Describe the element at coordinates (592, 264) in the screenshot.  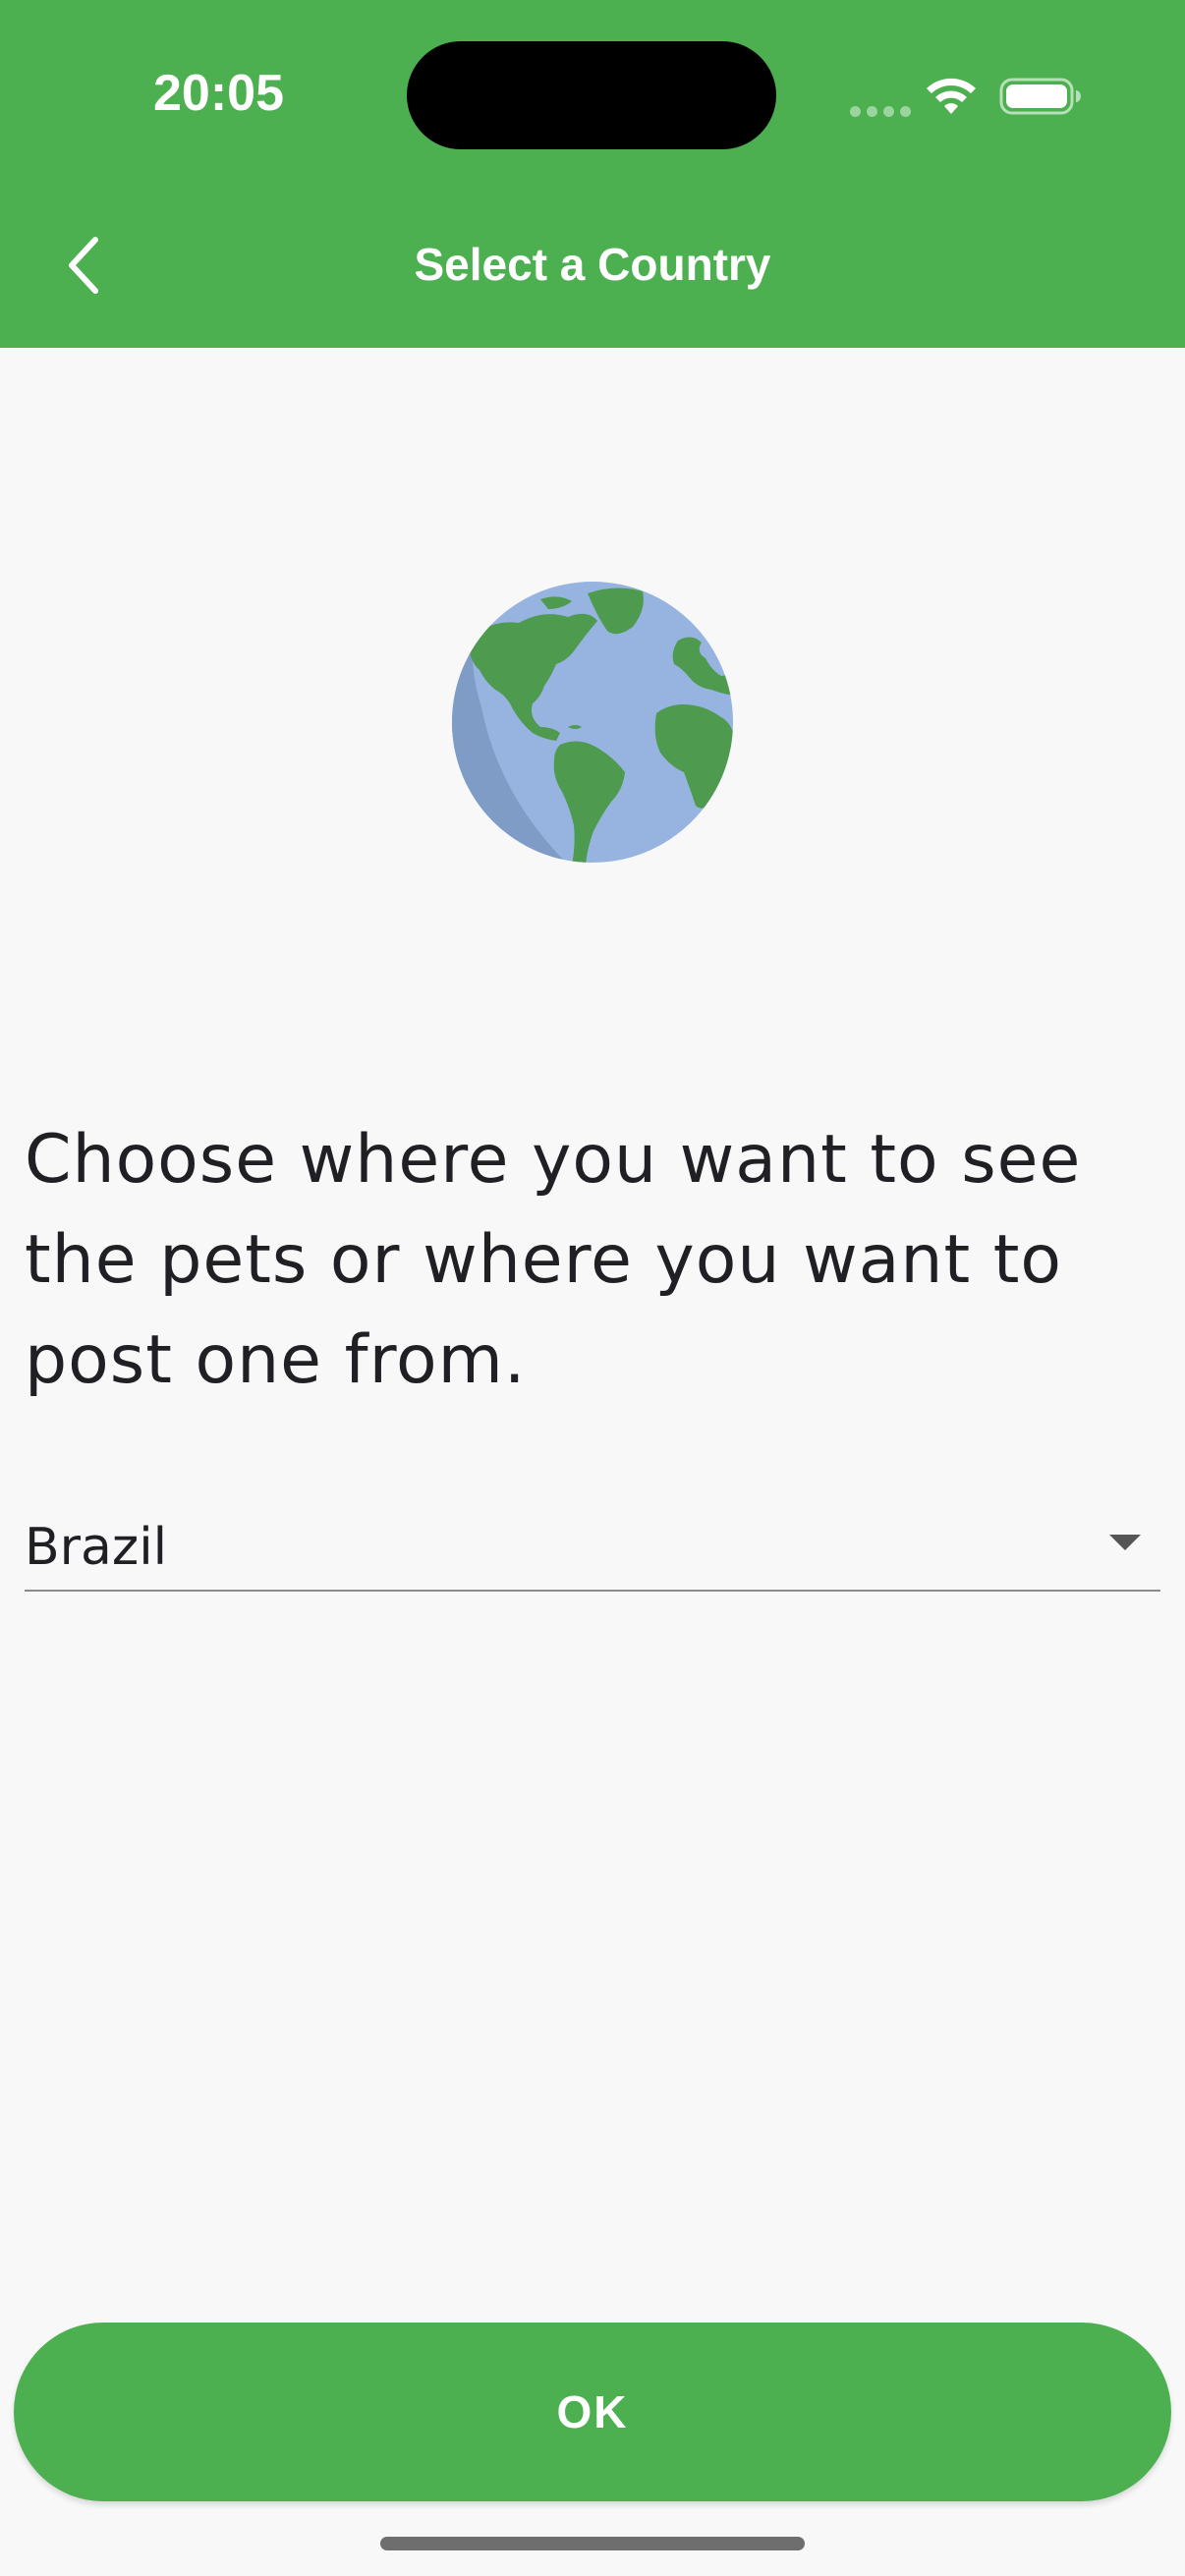
I see `page-title: Select a Country` at that location.